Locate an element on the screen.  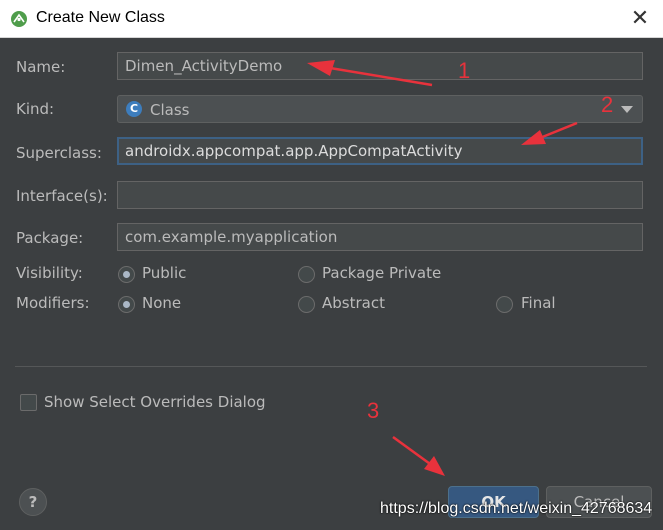
interfaces-field is located at coordinates (380, 195).